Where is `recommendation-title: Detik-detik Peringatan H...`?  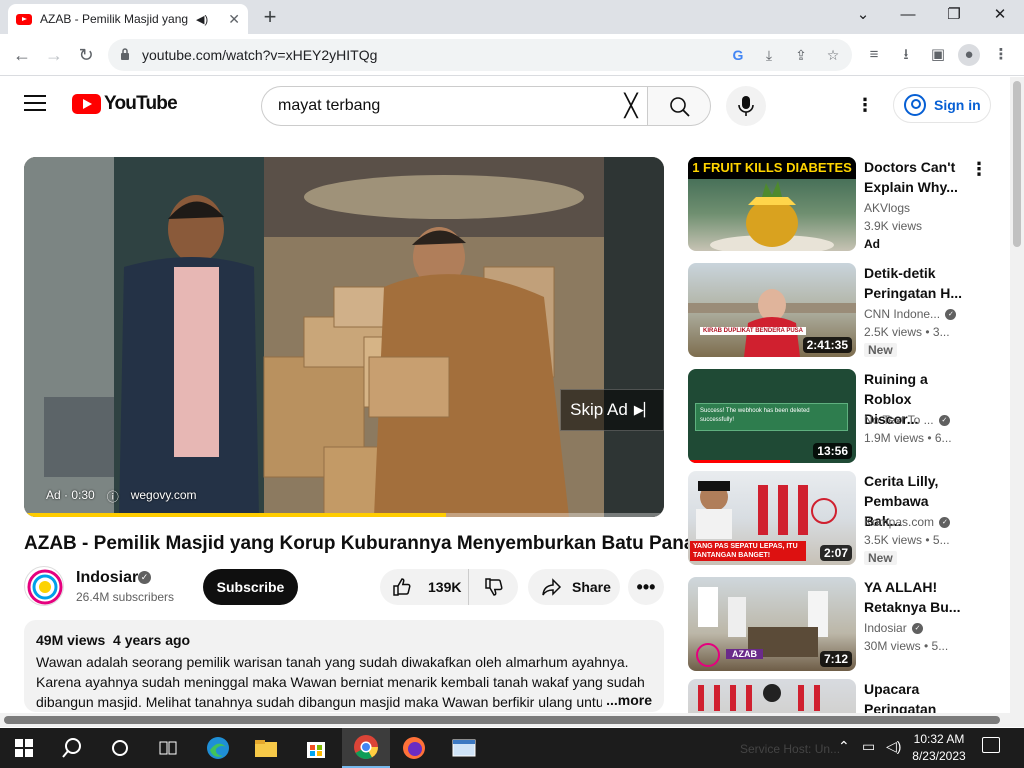 recommendation-title: Detik-detik Peringatan H... is located at coordinates (916, 283).